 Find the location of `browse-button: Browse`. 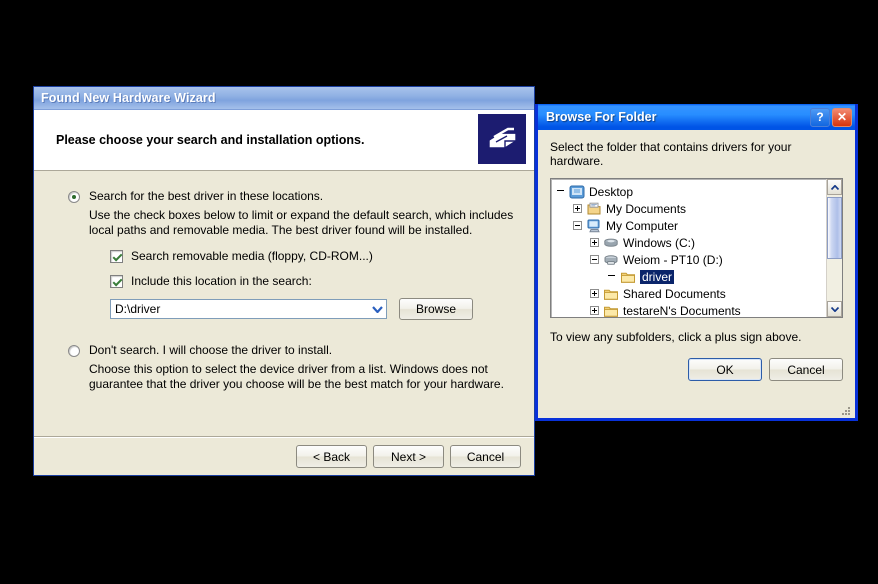

browse-button: Browse is located at coordinates (436, 309).